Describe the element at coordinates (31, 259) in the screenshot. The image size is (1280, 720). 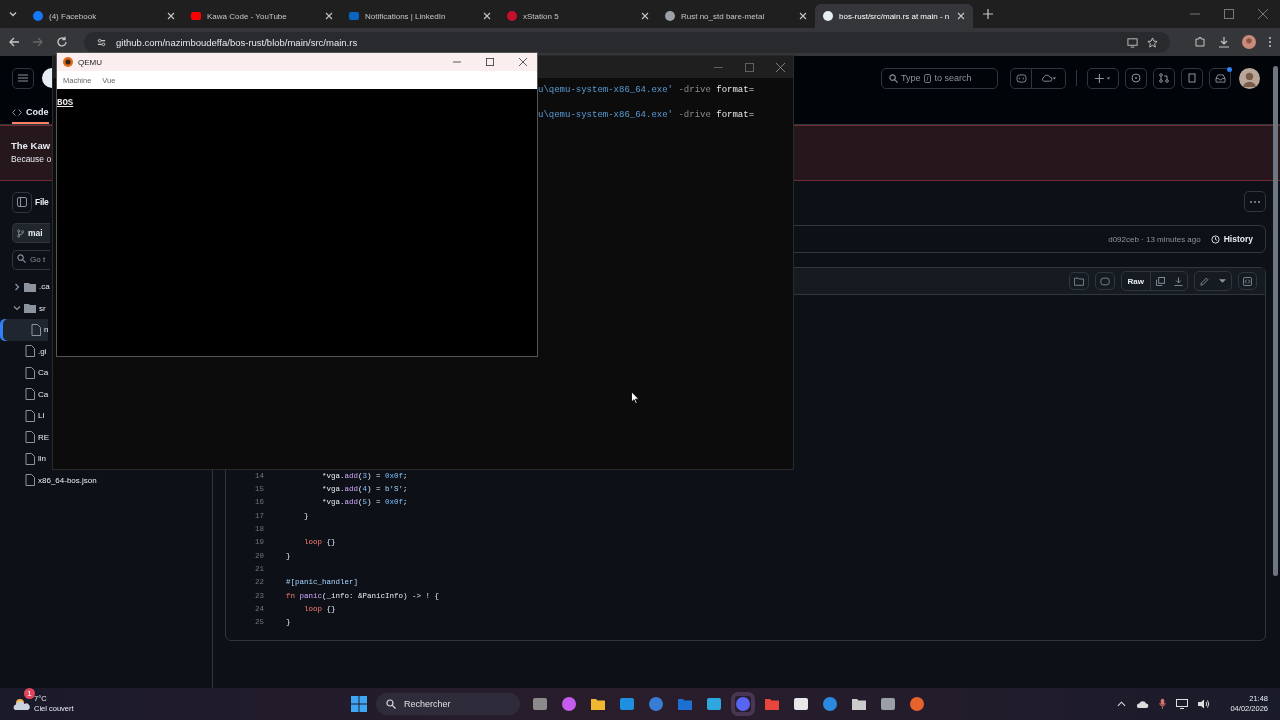
I see `file-search-field: Go t` at that location.